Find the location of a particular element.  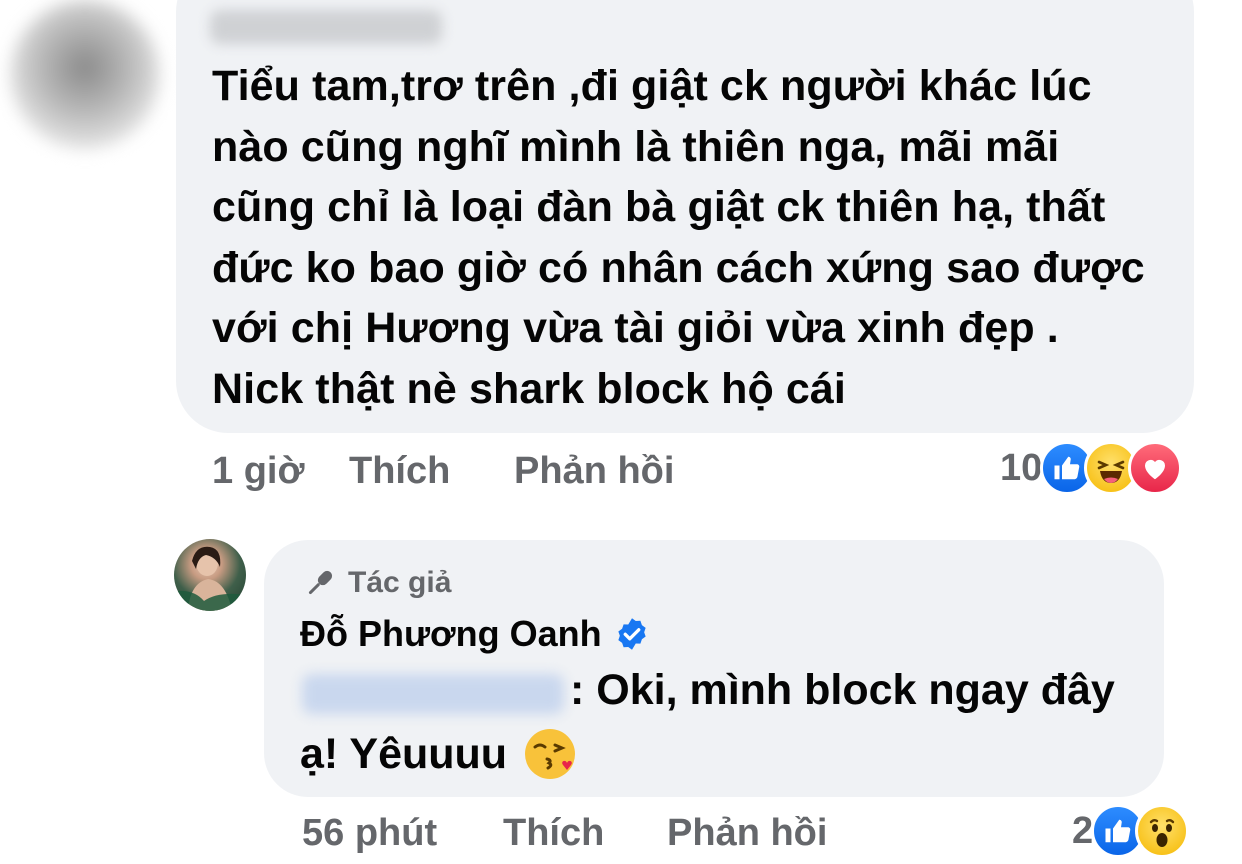

verified-badge-icon is located at coordinates (631, 634).